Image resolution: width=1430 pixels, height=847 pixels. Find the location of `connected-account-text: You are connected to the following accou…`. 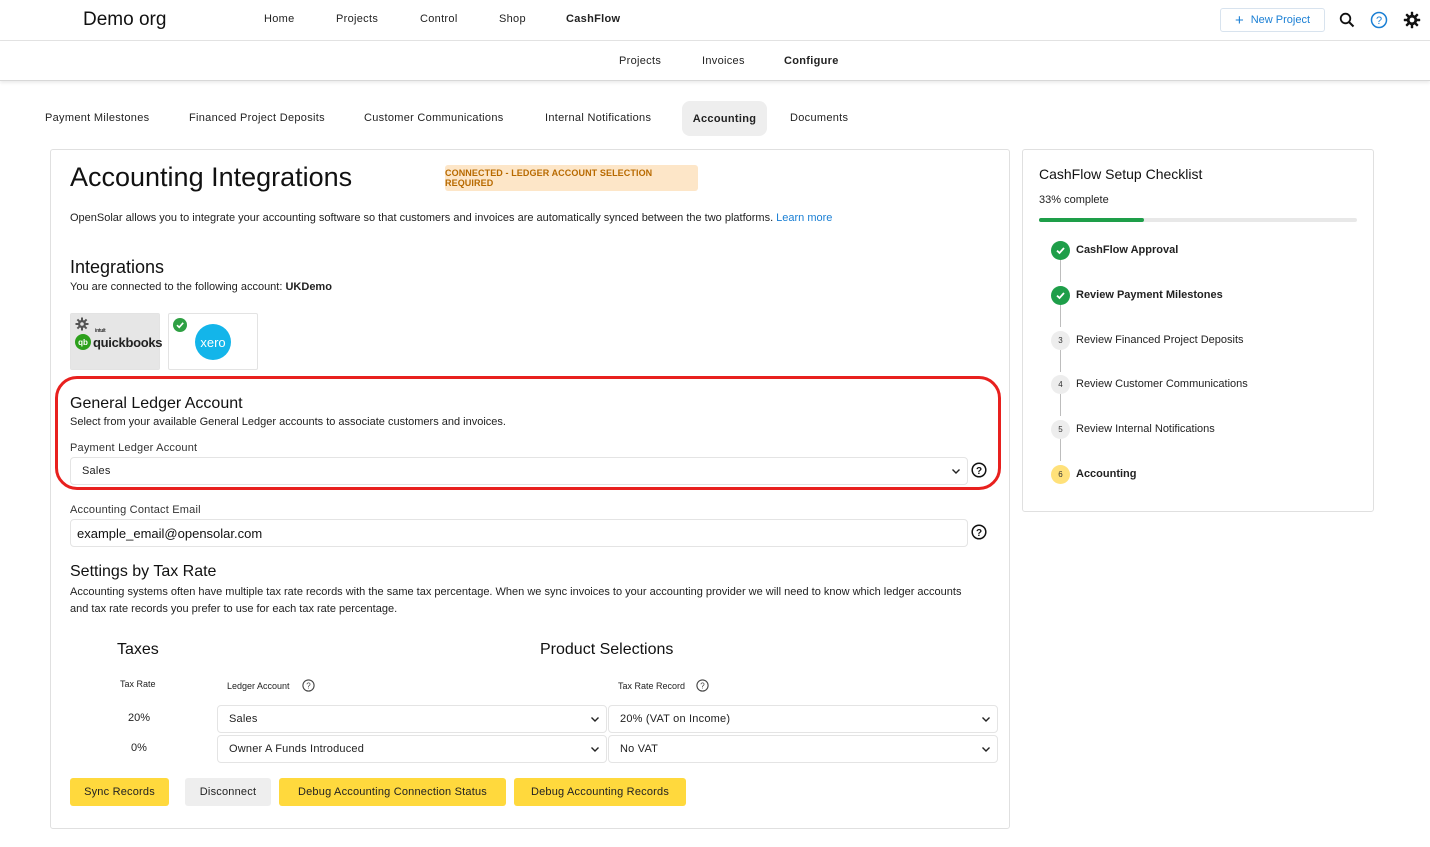

connected-account-text: You are connected to the following accou… is located at coordinates (201, 287).